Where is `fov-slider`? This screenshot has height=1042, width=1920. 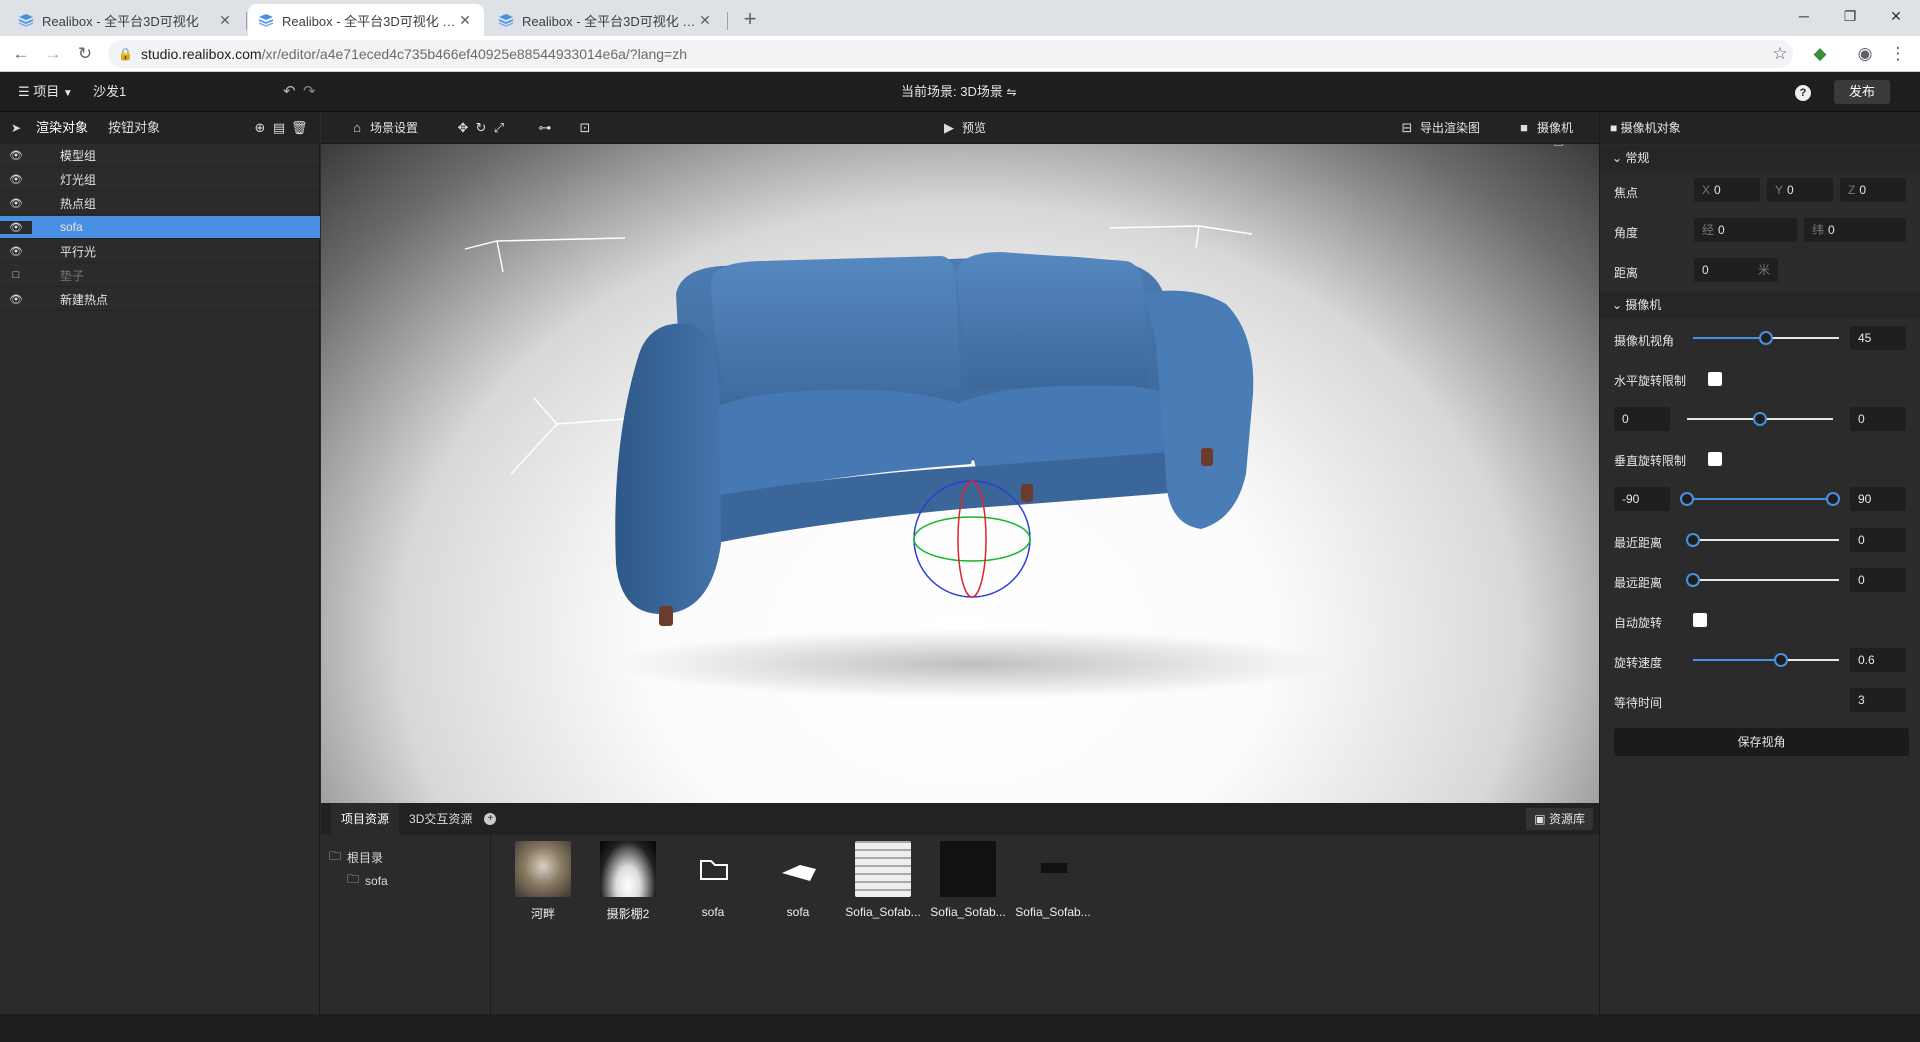
fov-slider is located at coordinates (1766, 338).